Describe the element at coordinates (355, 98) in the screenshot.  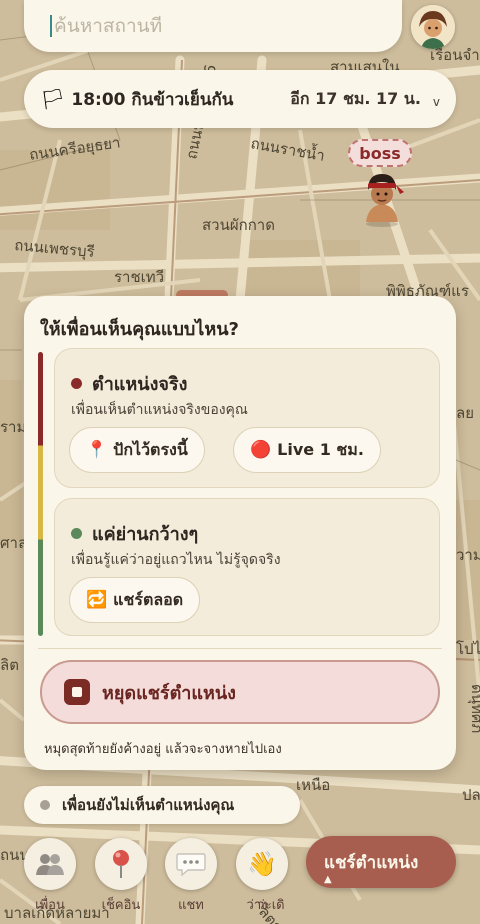
I see `event-countdown: อีก 17 ชม. 17 น.` at that location.